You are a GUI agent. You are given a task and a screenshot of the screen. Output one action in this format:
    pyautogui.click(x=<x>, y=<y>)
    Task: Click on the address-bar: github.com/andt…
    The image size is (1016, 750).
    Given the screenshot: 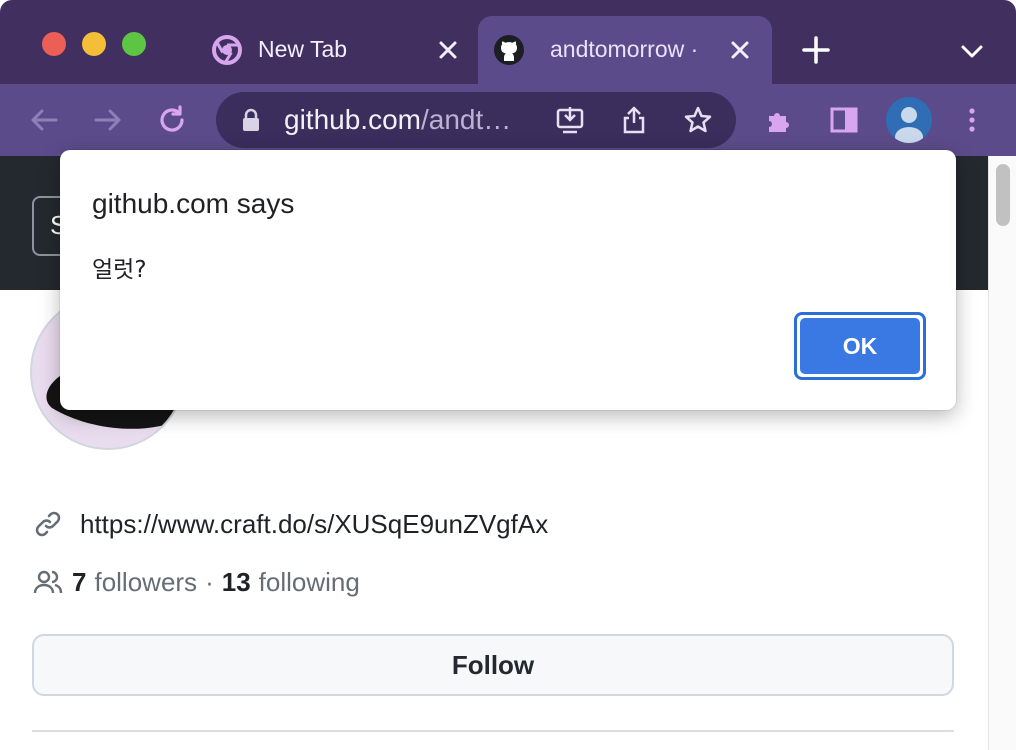 What is the action you would take?
    pyautogui.click(x=476, y=120)
    